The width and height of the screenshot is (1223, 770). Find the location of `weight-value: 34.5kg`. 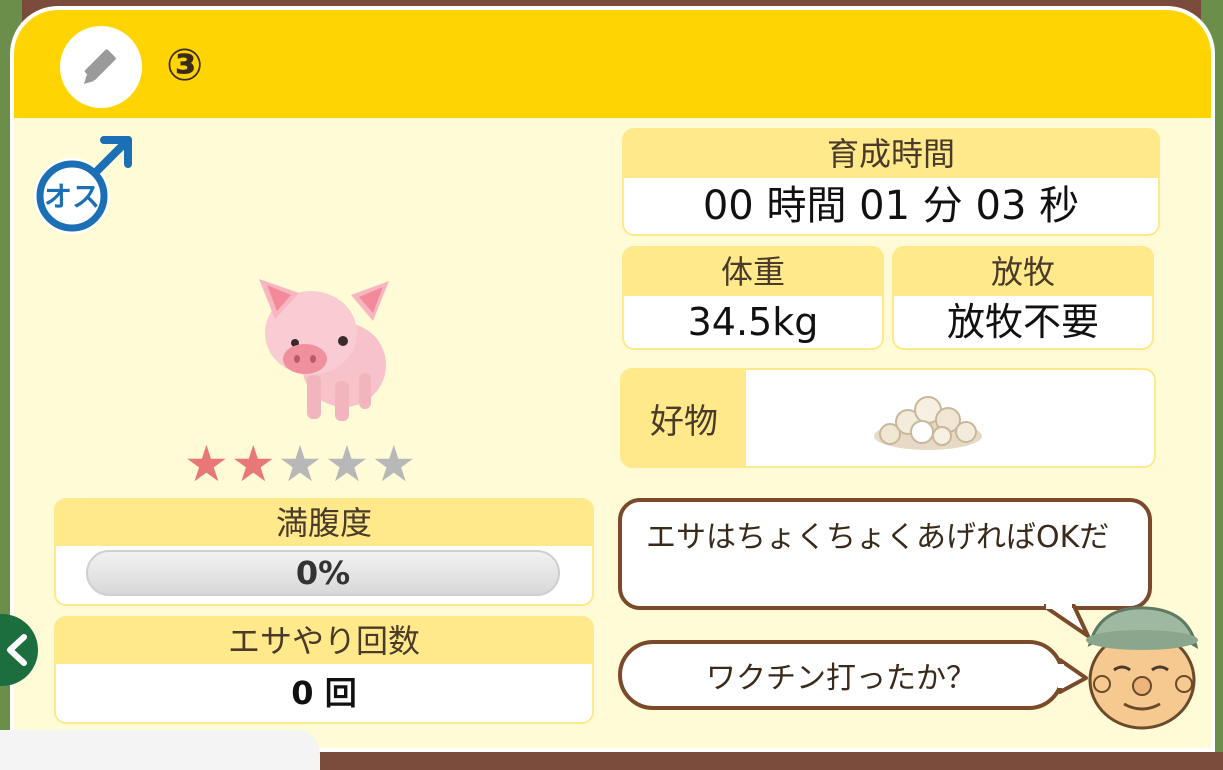

weight-value: 34.5kg is located at coordinates (753, 322).